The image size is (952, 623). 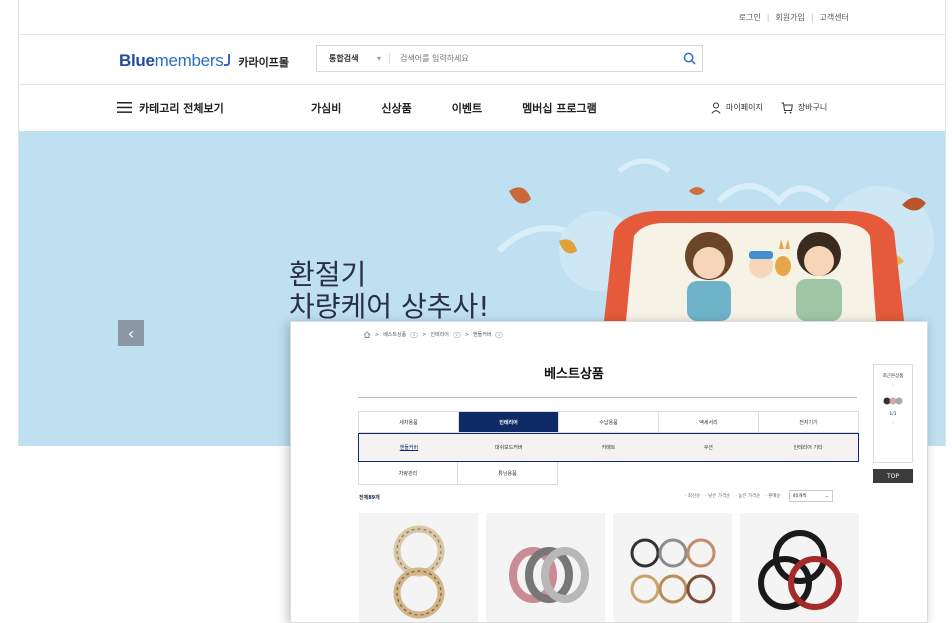 I want to click on subtab-dashboard-cover: 대쉬보드커버, so click(x=509, y=447).